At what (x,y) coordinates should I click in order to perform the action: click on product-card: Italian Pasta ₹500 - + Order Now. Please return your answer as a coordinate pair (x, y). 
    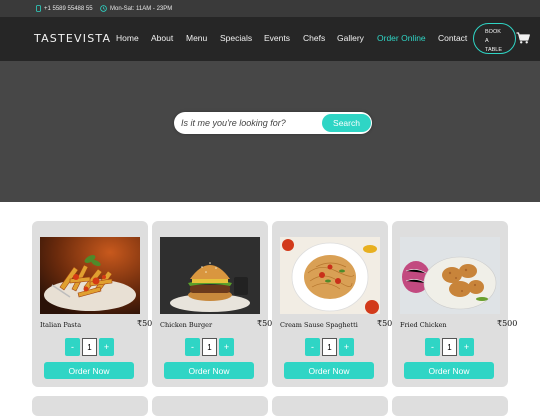
    Looking at the image, I should click on (94, 304).